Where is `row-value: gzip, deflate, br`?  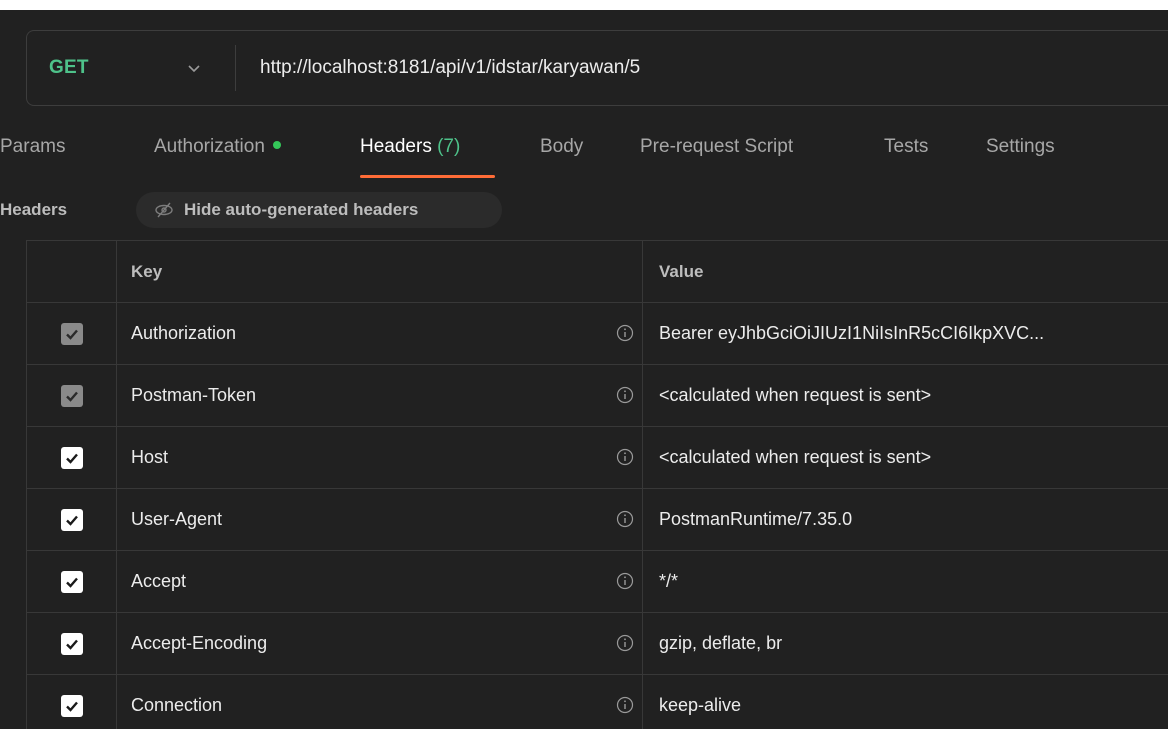
row-value: gzip, deflate, br is located at coordinates (905, 643).